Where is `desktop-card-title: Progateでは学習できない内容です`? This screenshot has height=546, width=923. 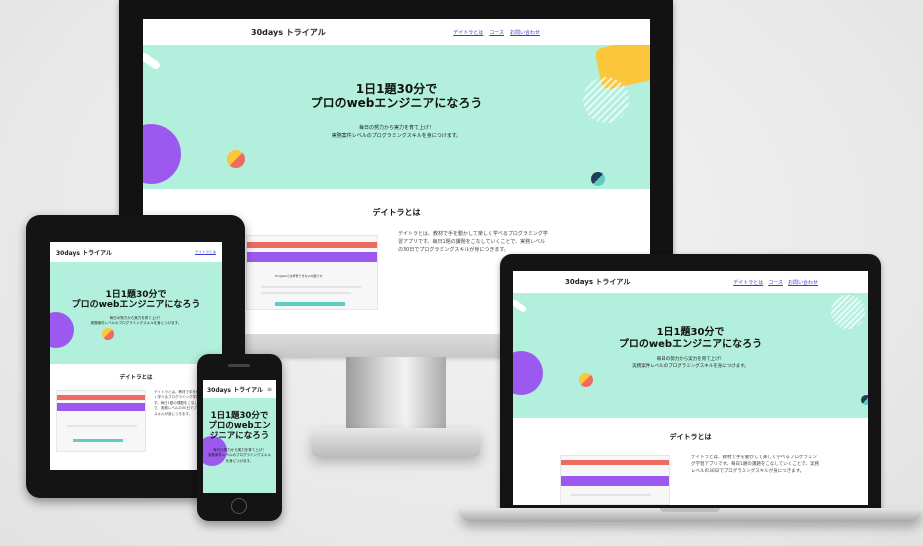
desktop-card-title: Progateでは学習できない内容です is located at coordinates (299, 276).